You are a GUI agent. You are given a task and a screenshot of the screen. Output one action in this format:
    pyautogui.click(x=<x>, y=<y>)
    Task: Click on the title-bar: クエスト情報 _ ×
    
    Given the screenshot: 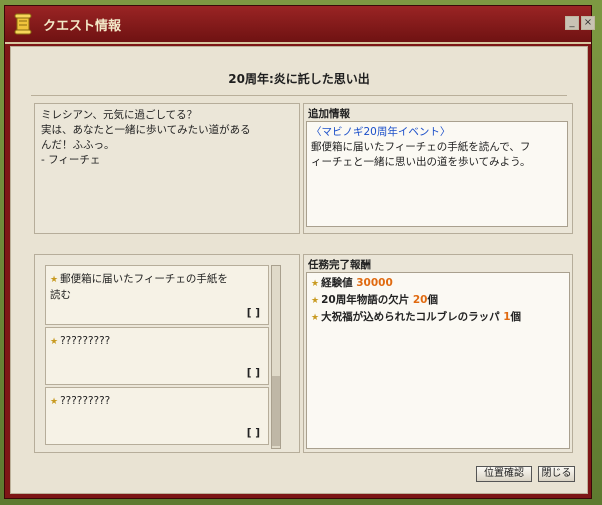 What is the action you would take?
    pyautogui.click(x=300, y=25)
    